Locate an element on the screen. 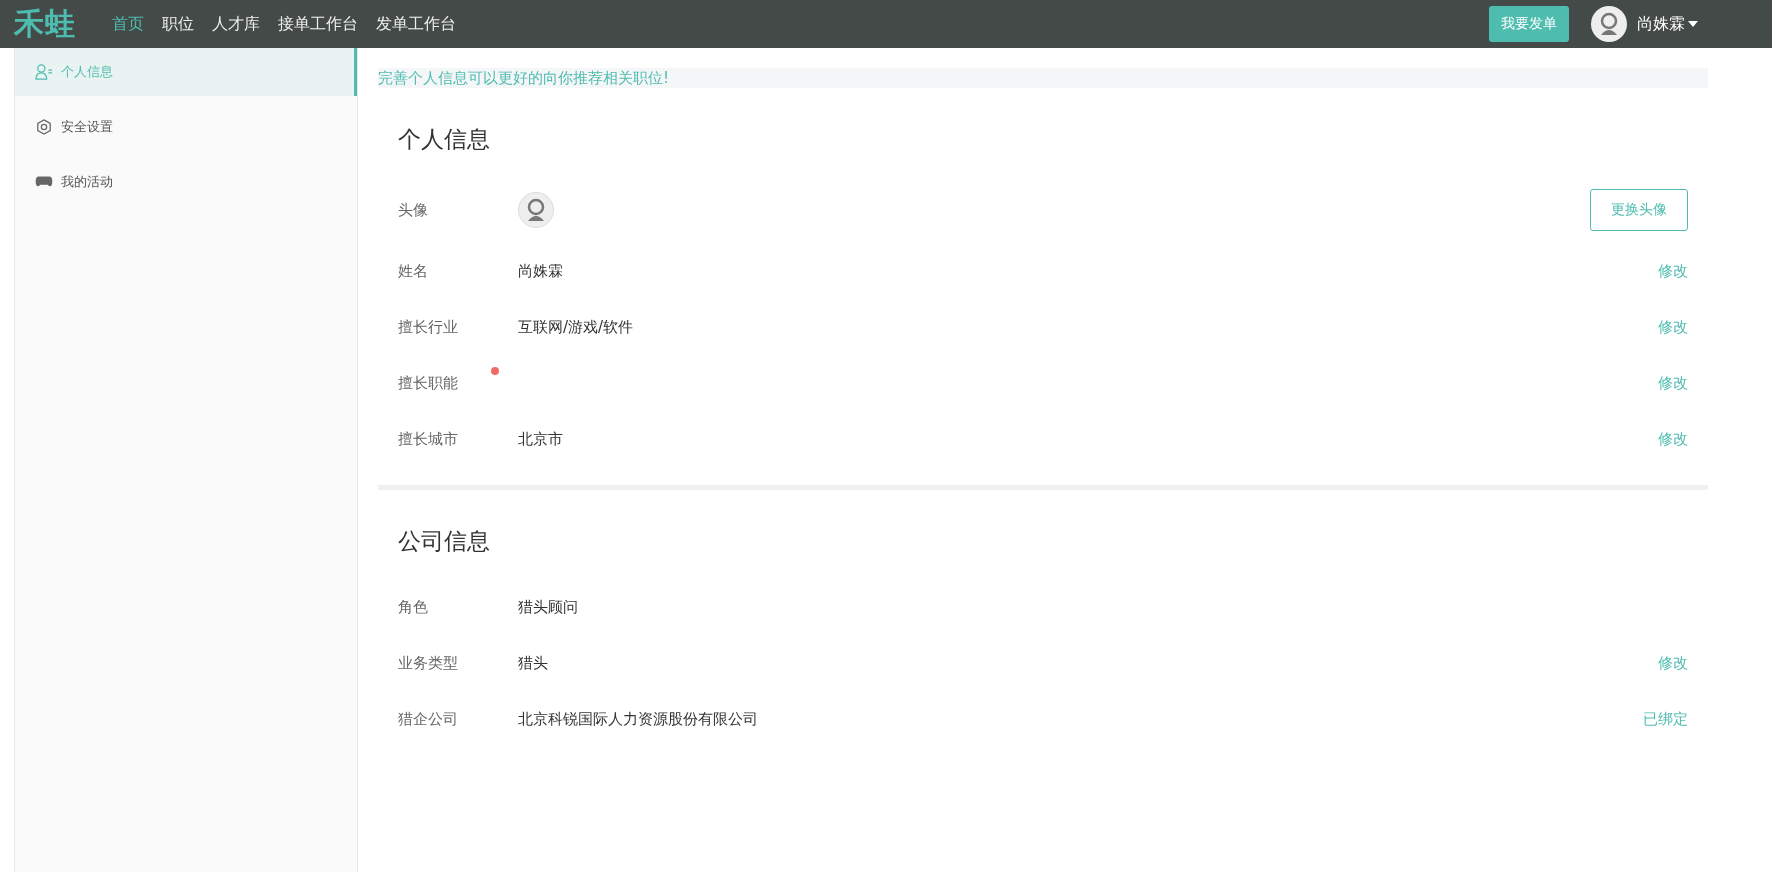  field-label: 头像 is located at coordinates (413, 210).